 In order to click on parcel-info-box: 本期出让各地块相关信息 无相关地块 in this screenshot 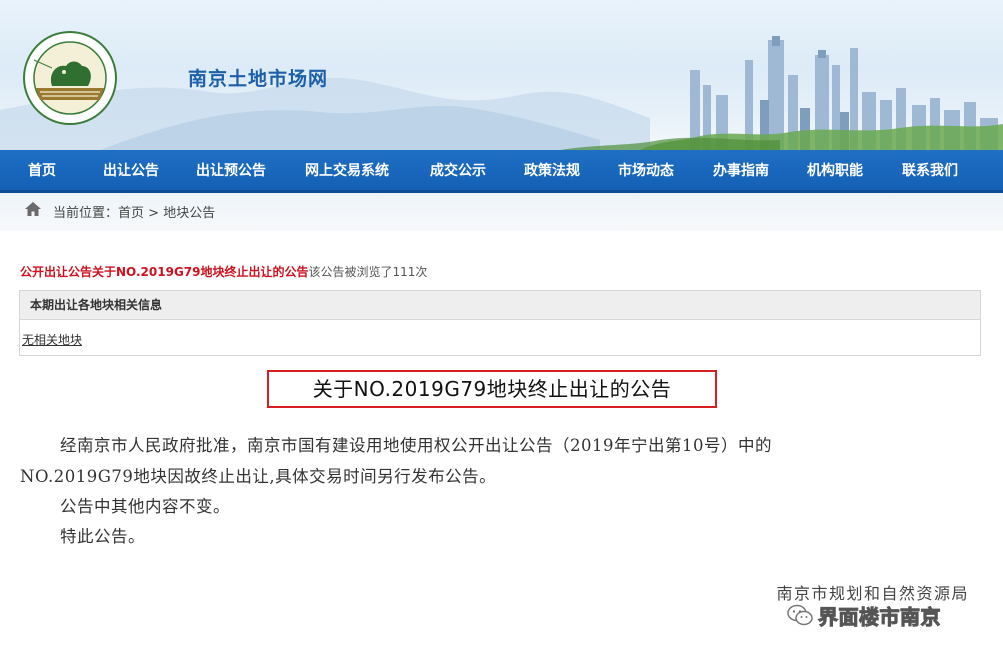, I will do `click(500, 323)`.